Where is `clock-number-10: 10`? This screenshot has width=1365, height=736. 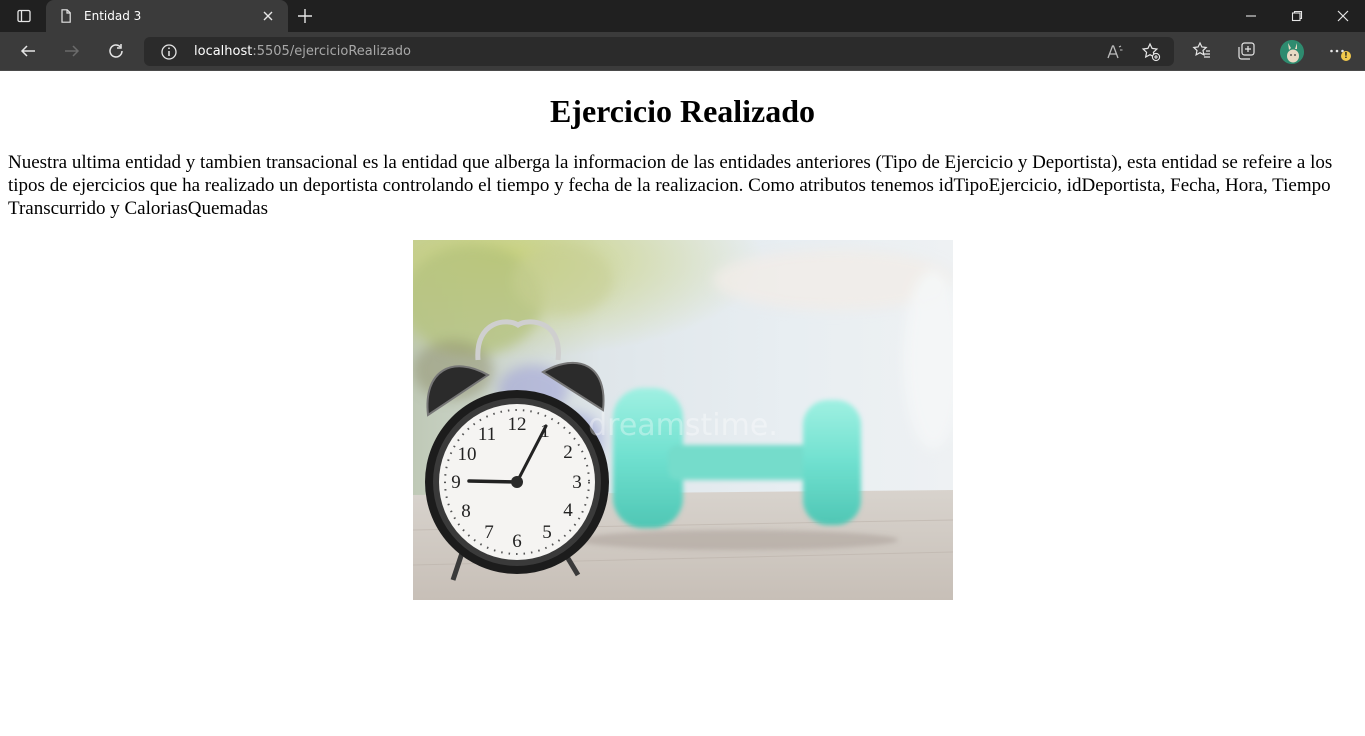 clock-number-10: 10 is located at coordinates (467, 454).